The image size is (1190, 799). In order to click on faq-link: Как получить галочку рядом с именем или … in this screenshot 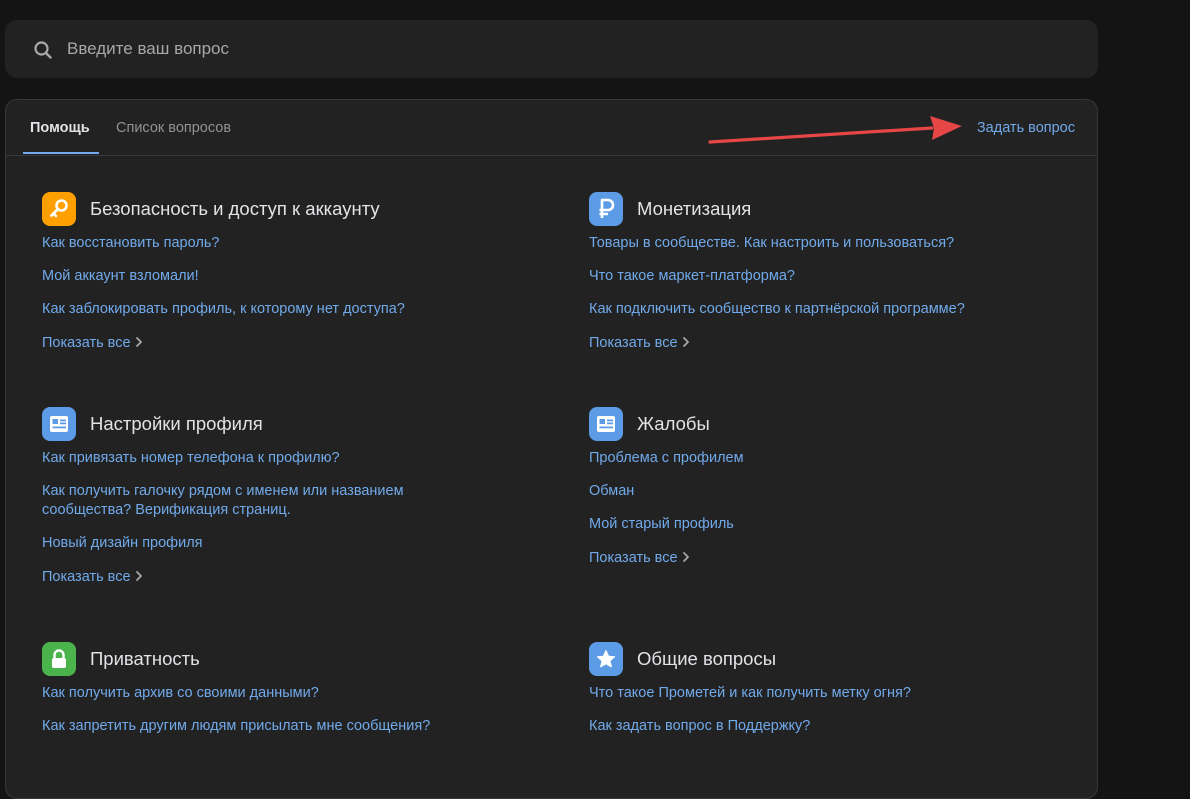, I will do `click(252, 501)`.